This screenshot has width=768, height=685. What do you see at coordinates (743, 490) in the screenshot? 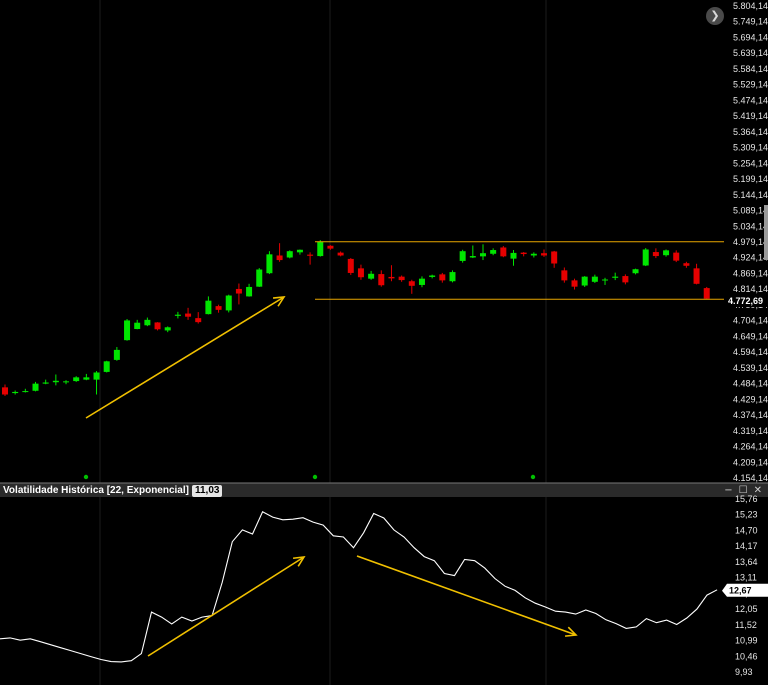
I see `maximize-icon: ☐` at bounding box center [743, 490].